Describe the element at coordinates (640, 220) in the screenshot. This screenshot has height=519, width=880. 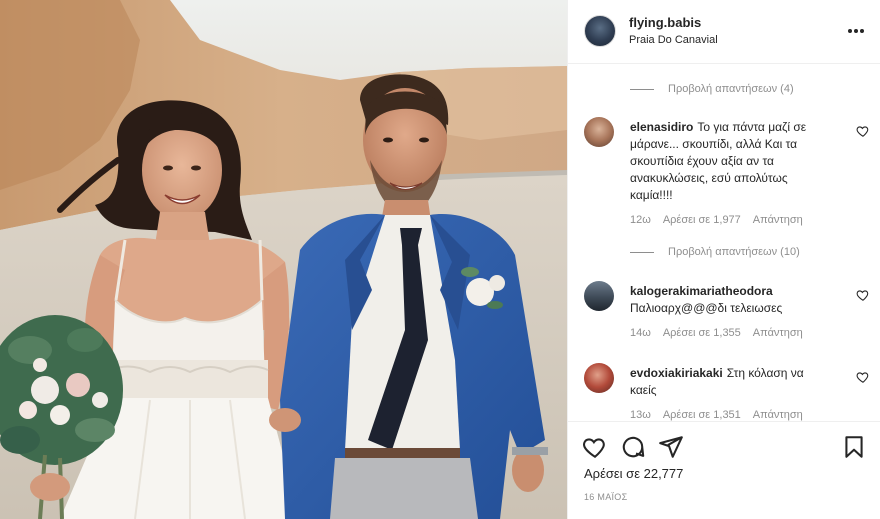
I see `comment-time: 12ω` at that location.